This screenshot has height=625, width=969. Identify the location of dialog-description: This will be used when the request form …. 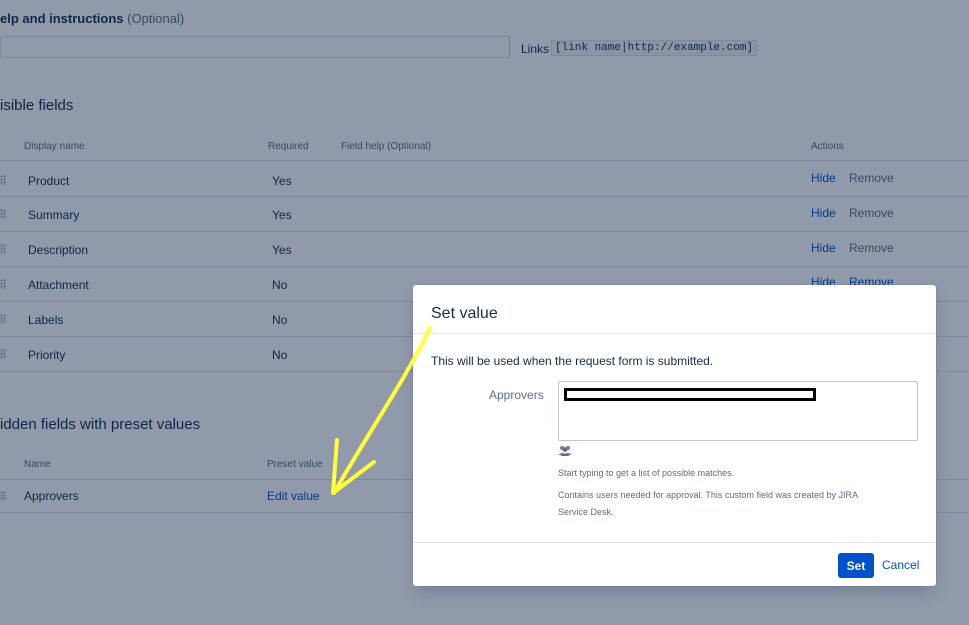
(572, 361).